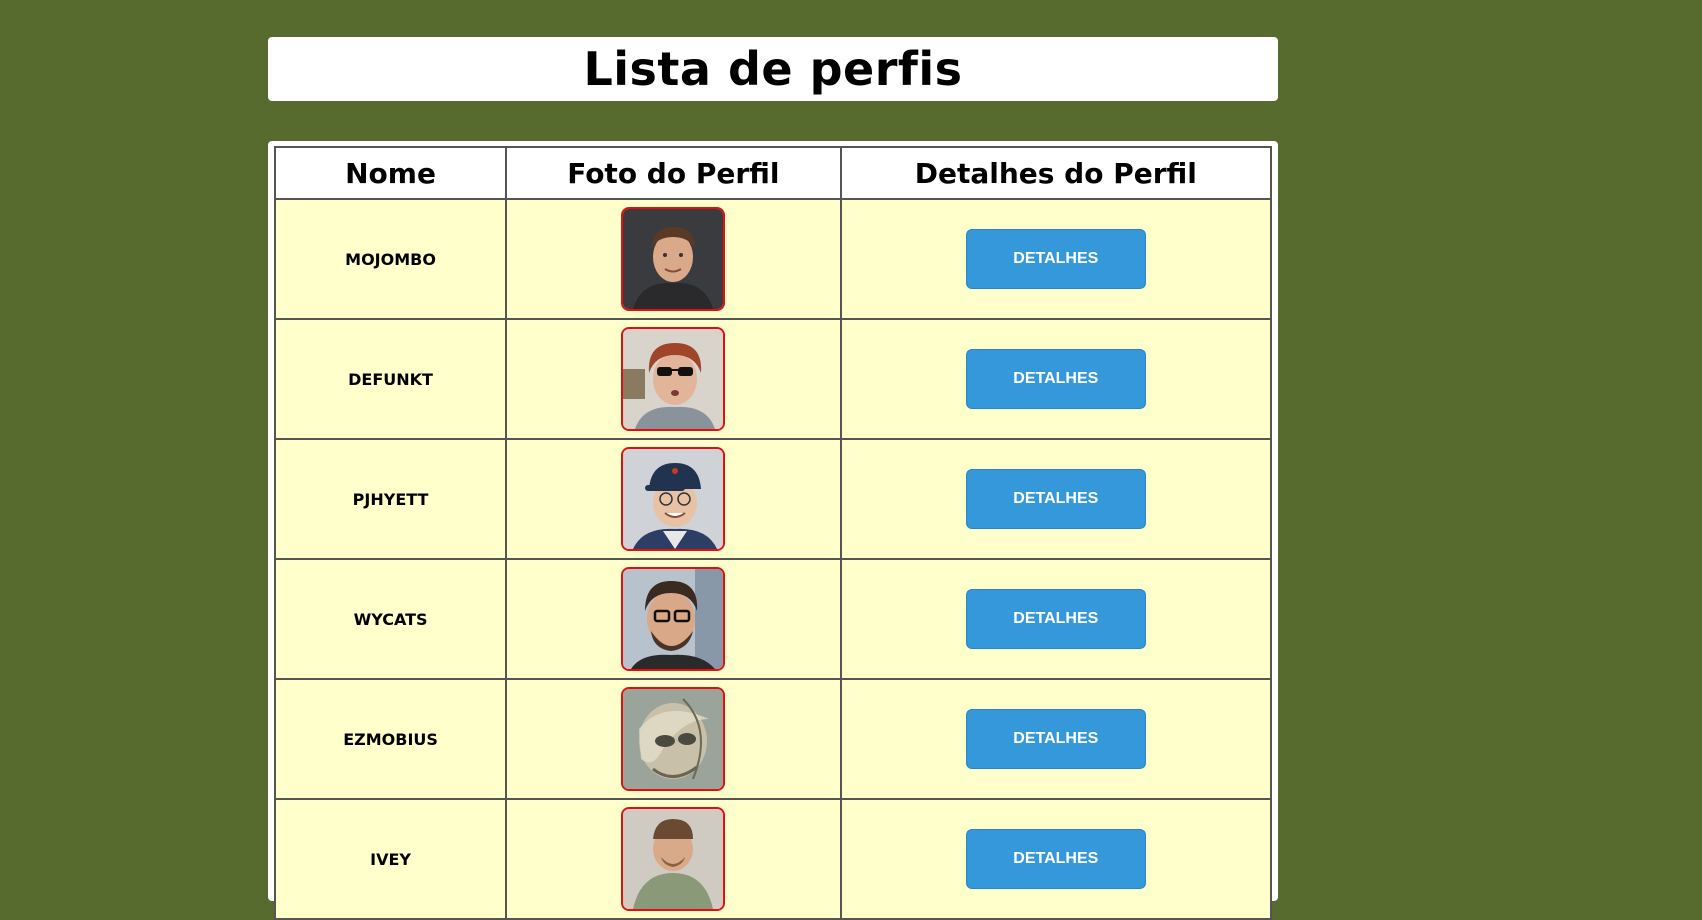 The image size is (1702, 920). What do you see at coordinates (390, 259) in the screenshot?
I see `profile-name: MOJOMBO` at bounding box center [390, 259].